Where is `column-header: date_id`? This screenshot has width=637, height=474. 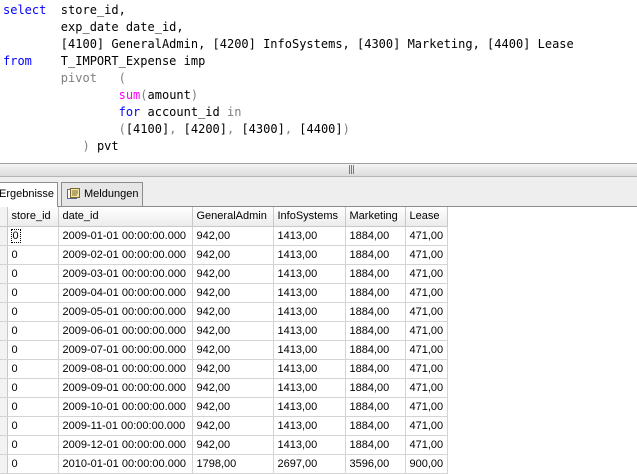
column-header: date_id is located at coordinates (125, 217).